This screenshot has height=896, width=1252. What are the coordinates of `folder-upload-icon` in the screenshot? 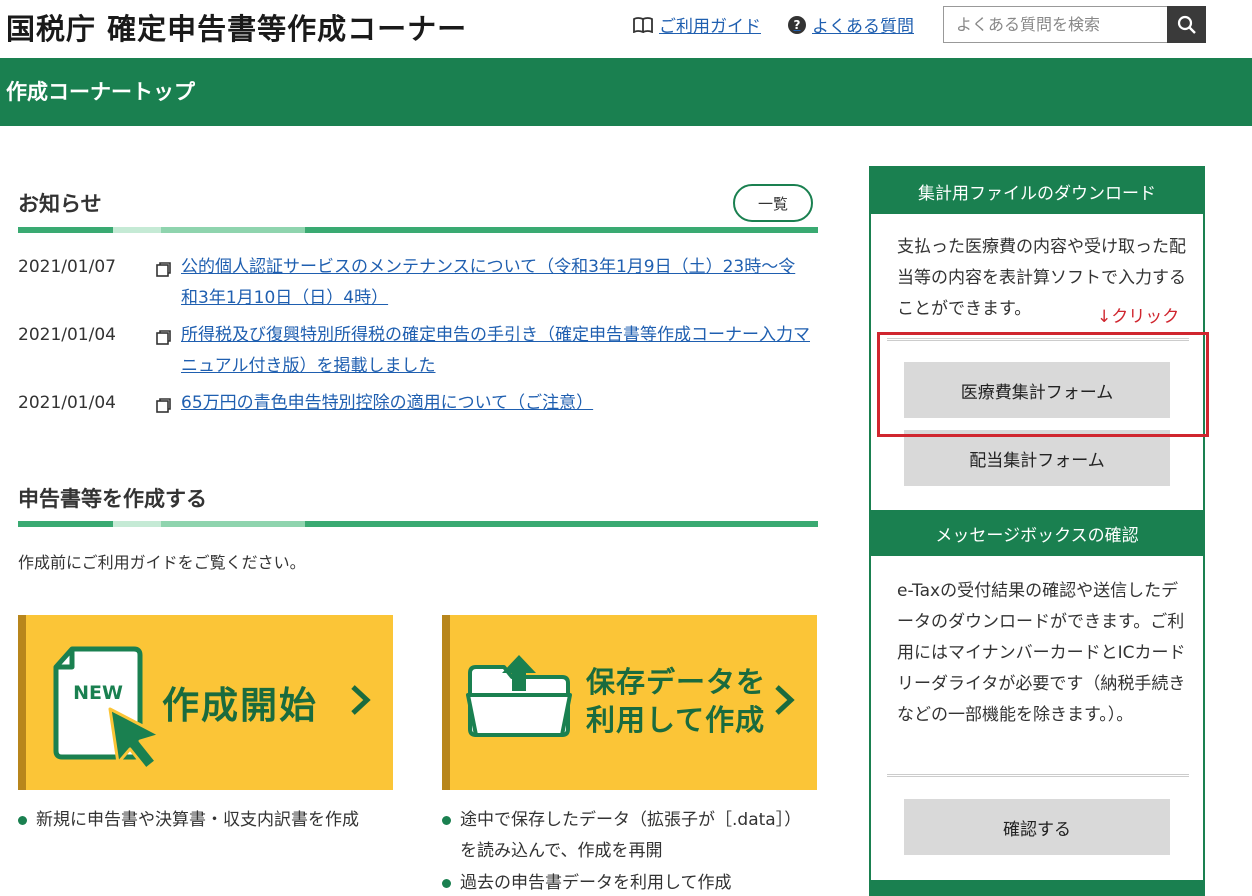 It's located at (519, 696).